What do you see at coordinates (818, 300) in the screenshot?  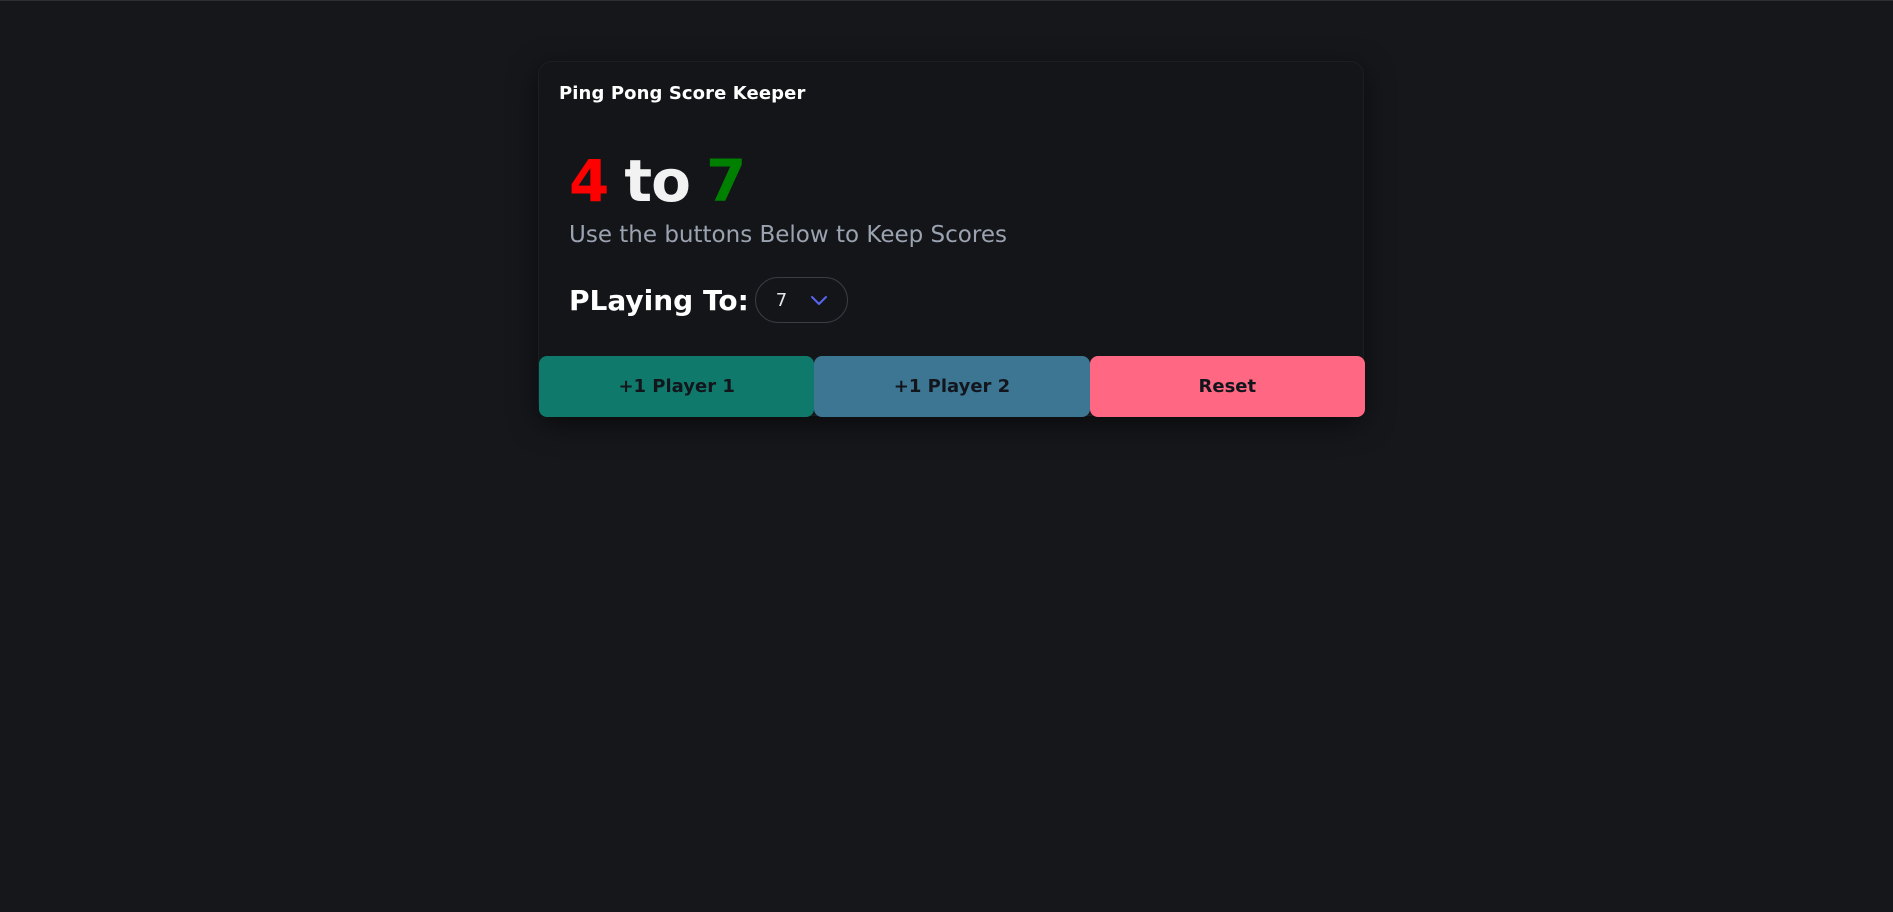 I see `chevron-down-icon` at bounding box center [818, 300].